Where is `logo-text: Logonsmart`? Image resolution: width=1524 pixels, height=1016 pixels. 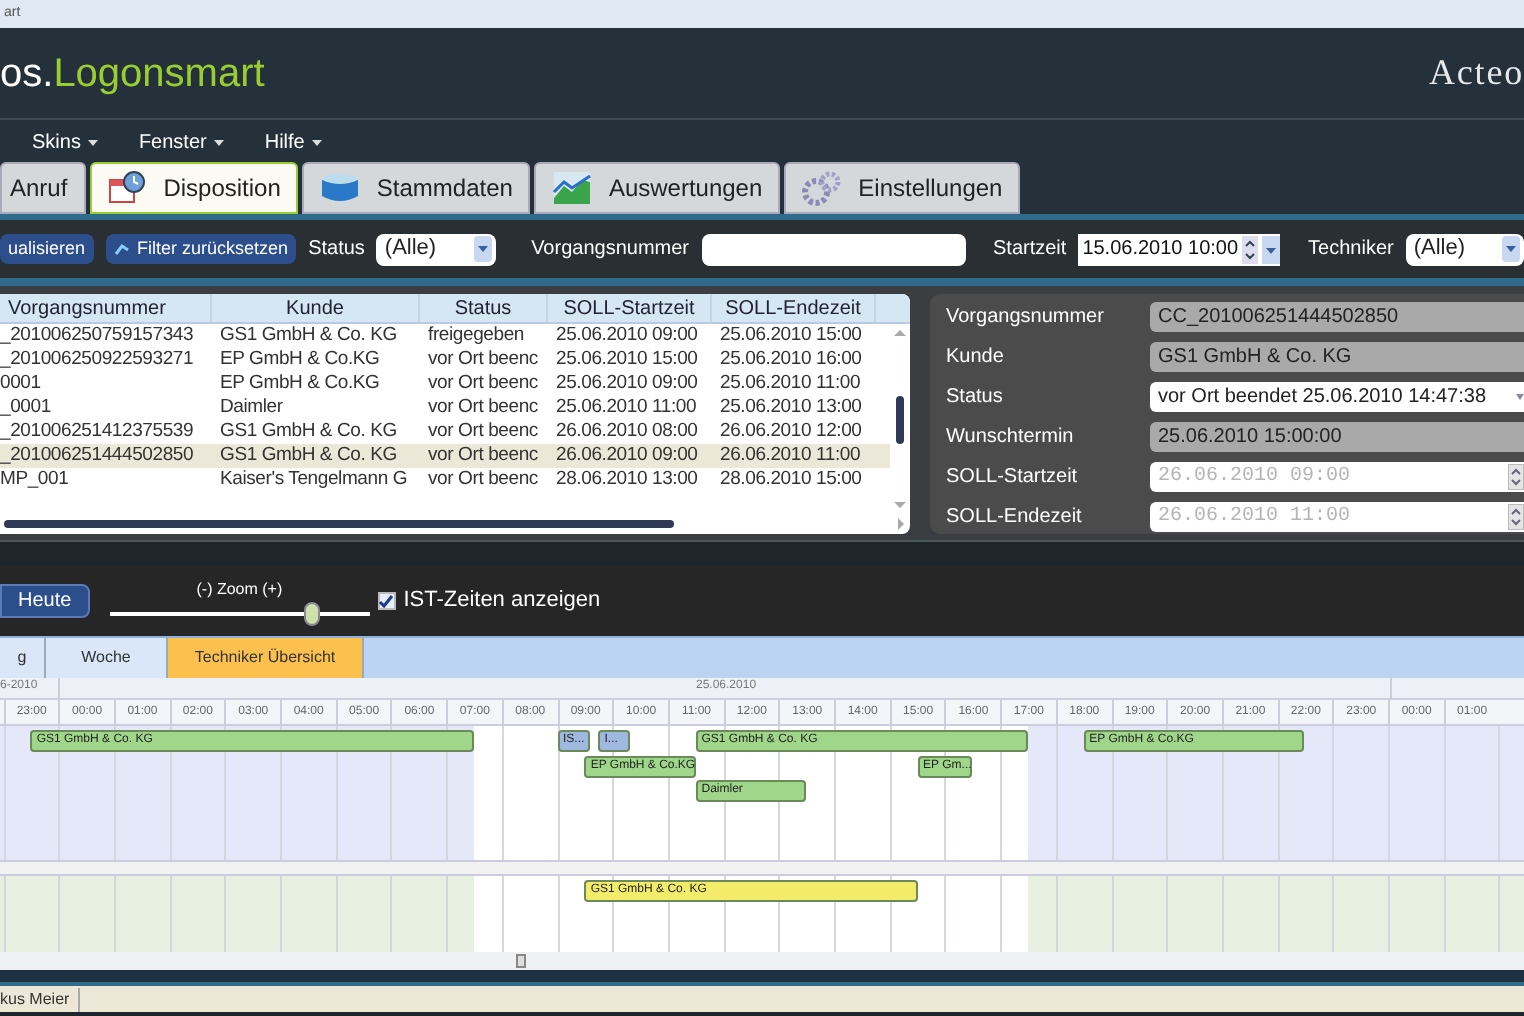
logo-text: Logonsmart is located at coordinates (159, 74).